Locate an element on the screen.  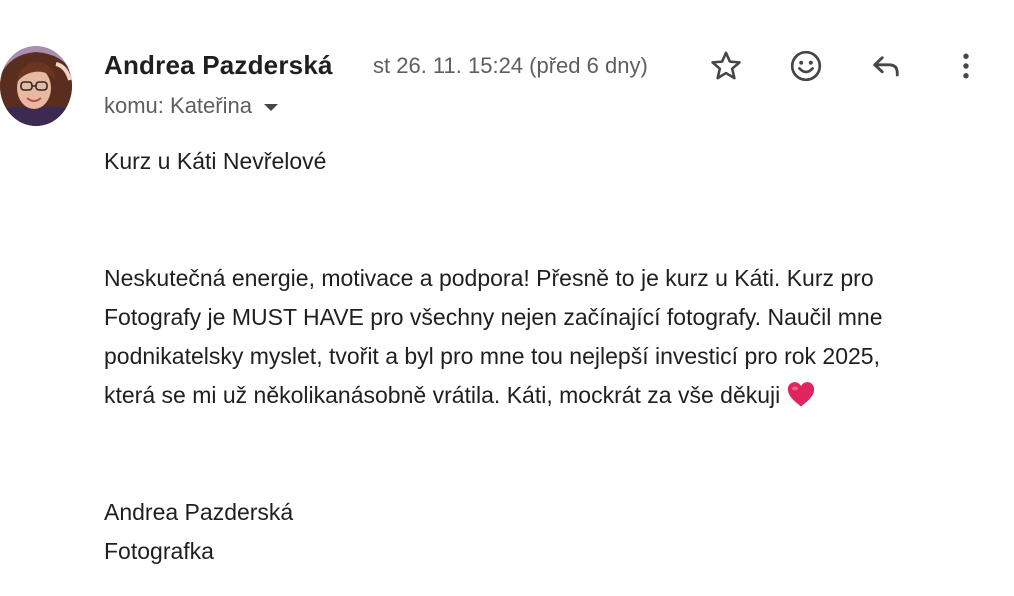
recipient-label: komu: Kateřina is located at coordinates (178, 105).